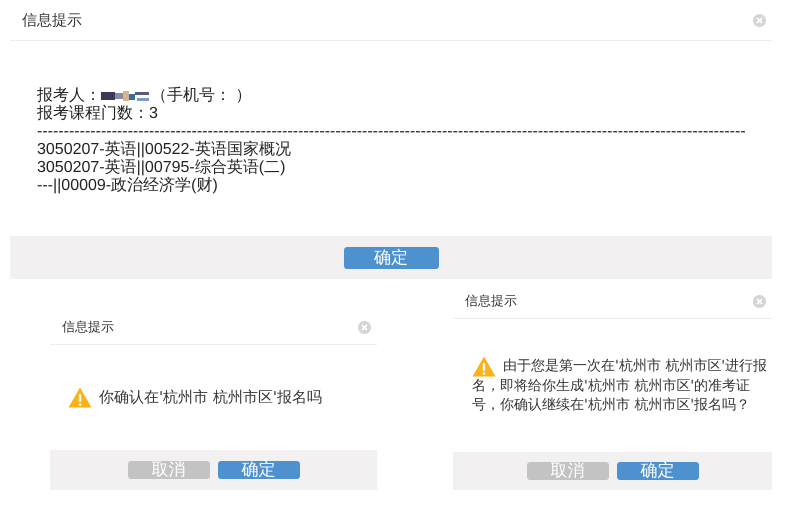  What do you see at coordinates (611, 405) in the screenshot?
I see `message-text: 号，你确认继续在'杭州市 杭州市区'报名吗？` at bounding box center [611, 405].